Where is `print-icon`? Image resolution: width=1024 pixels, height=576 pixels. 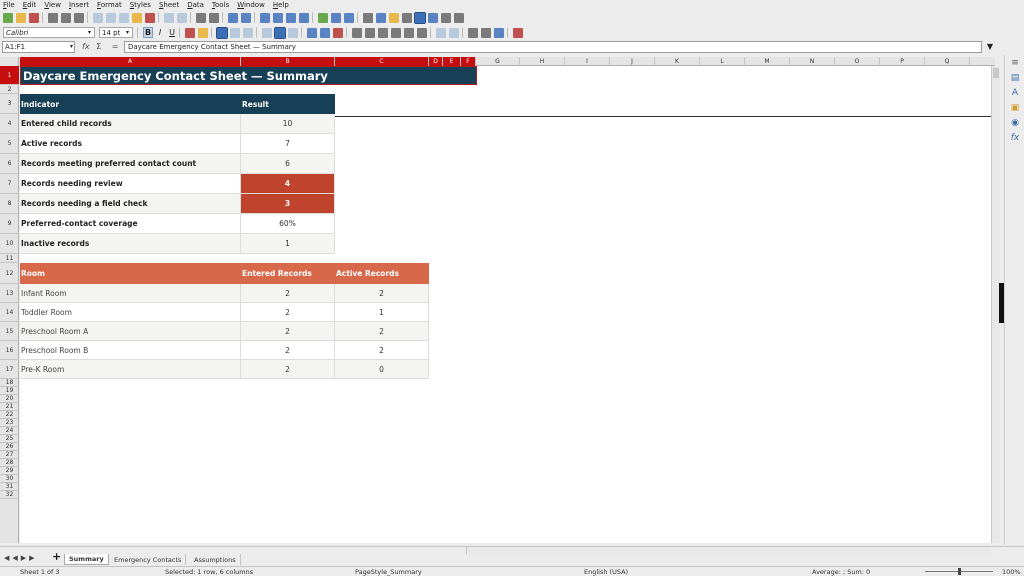
print-icon is located at coordinates (66, 17).